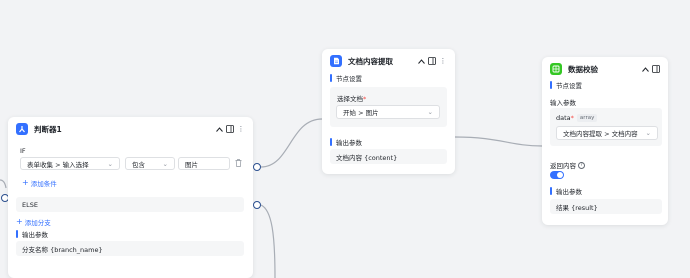  Describe the element at coordinates (257, 205) in the screenshot. I see `judge-else-output-port` at that location.